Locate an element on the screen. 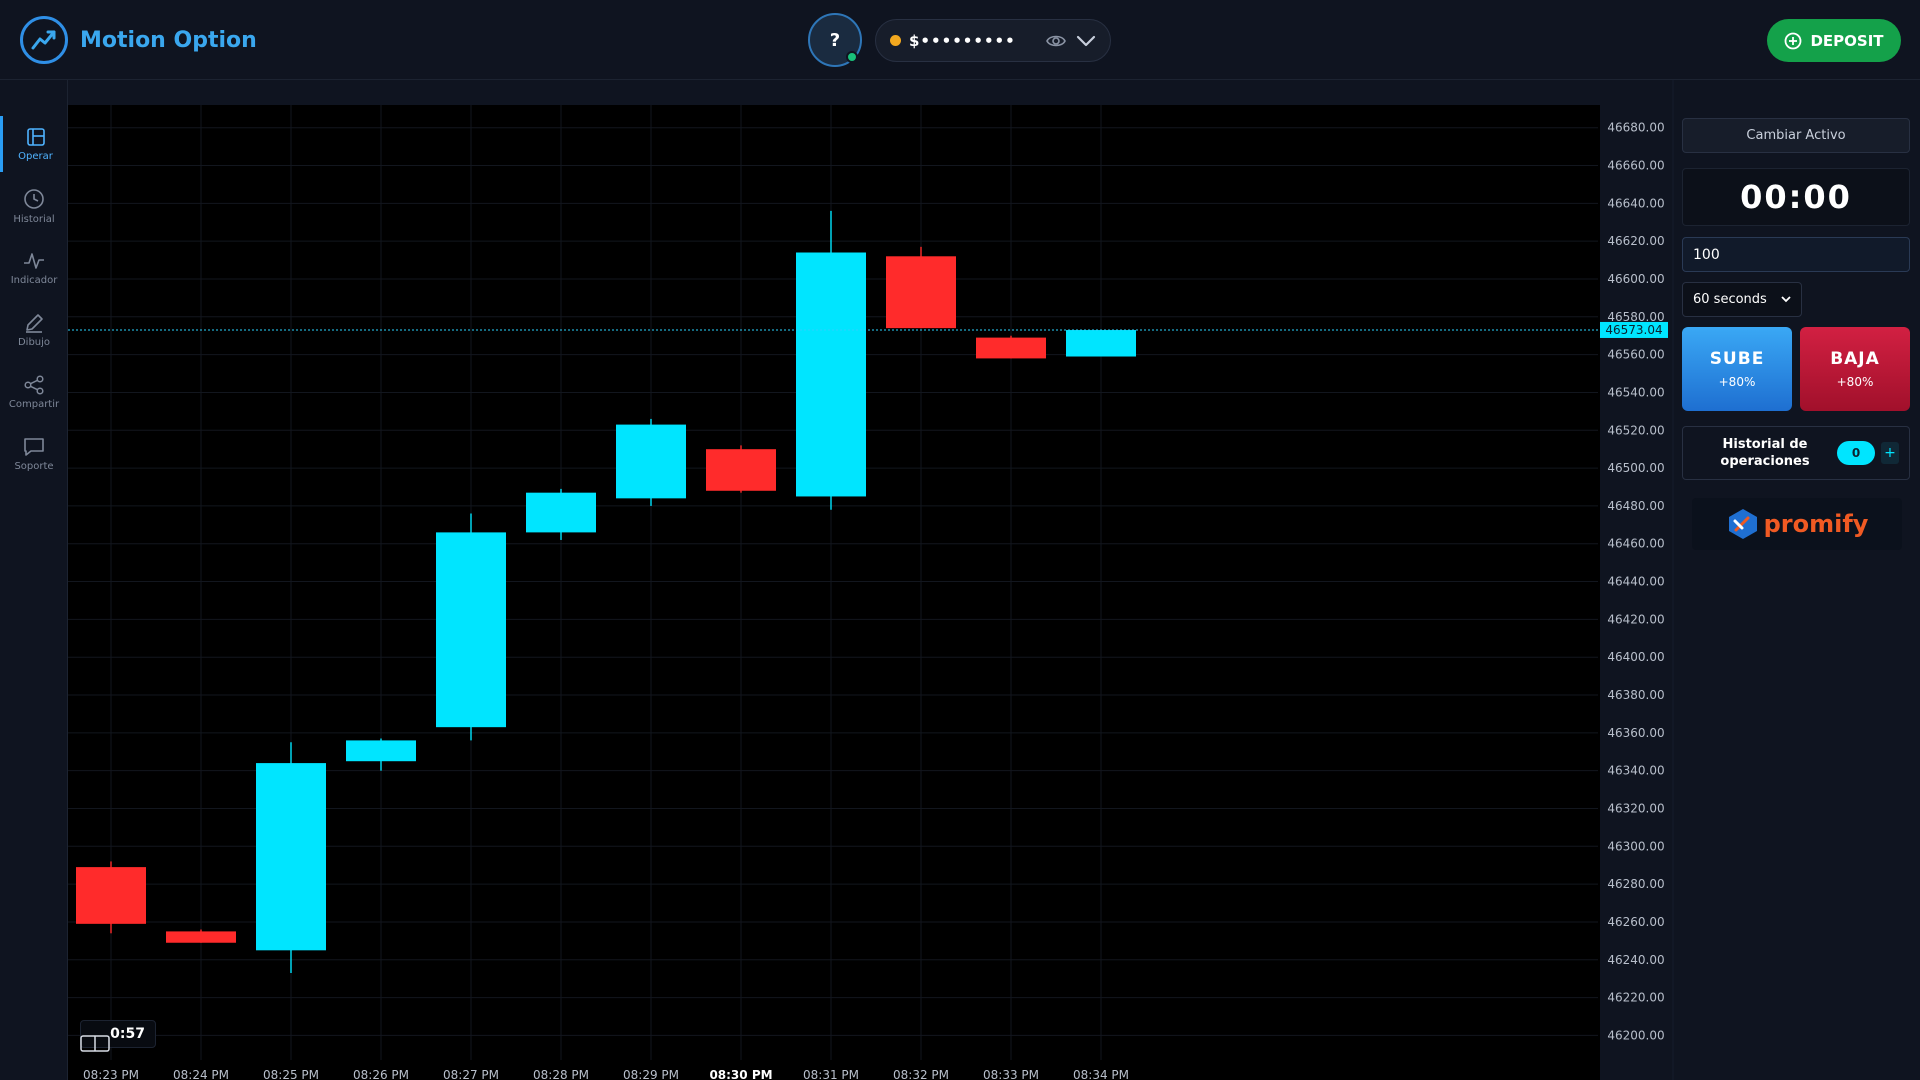  x-tick-label: 08:31 PM is located at coordinates (831, 1074).